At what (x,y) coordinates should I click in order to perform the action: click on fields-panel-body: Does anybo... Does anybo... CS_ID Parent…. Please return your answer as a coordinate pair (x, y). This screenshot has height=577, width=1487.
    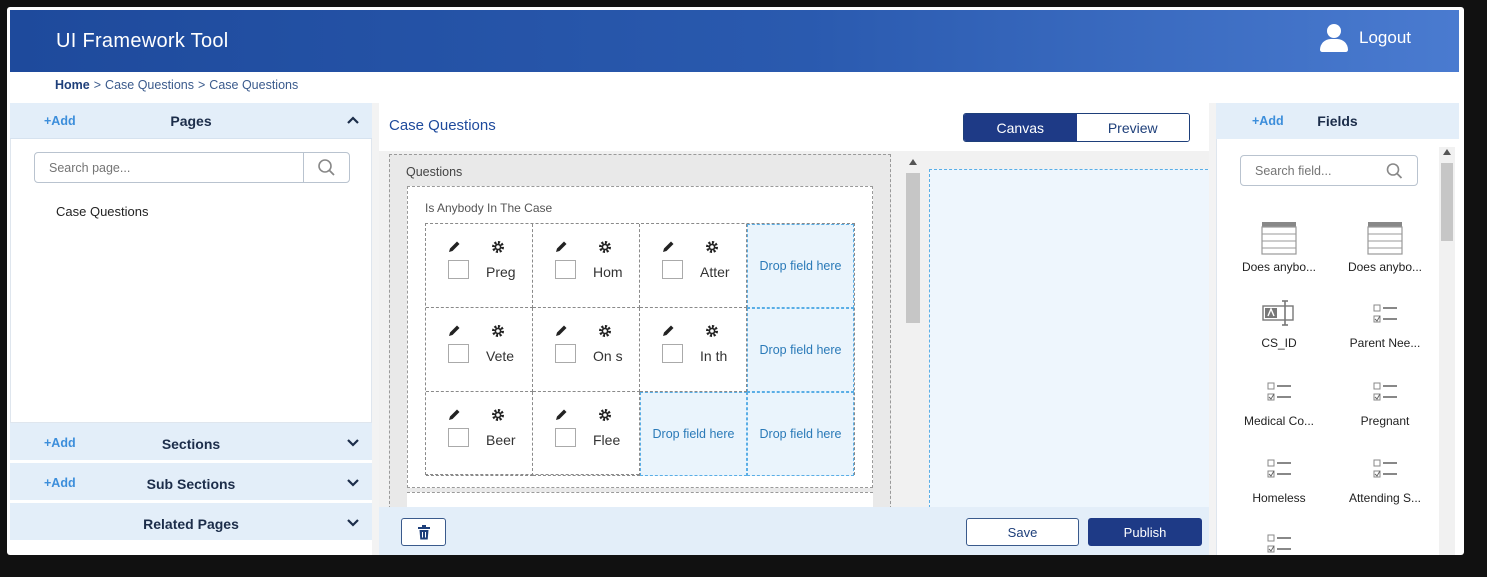
    Looking at the image, I should click on (1337, 347).